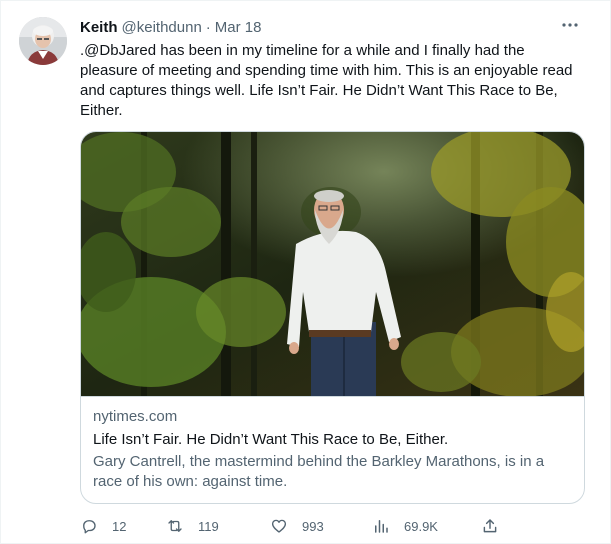 The width and height of the screenshot is (611, 544). What do you see at coordinates (279, 526) in the screenshot?
I see `heart-icon` at bounding box center [279, 526].